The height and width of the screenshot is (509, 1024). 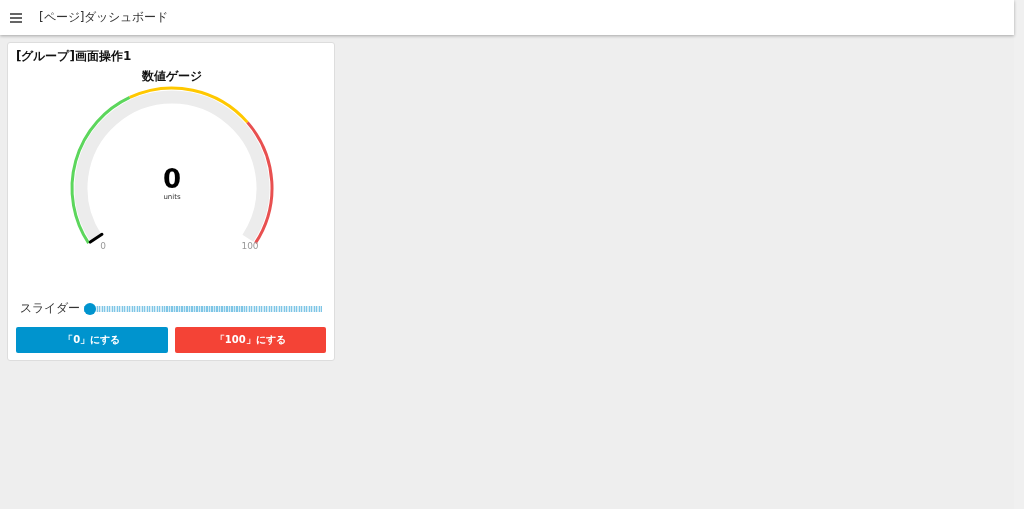 I want to click on page-title: [ページ]ダッシュボード, so click(x=104, y=17).